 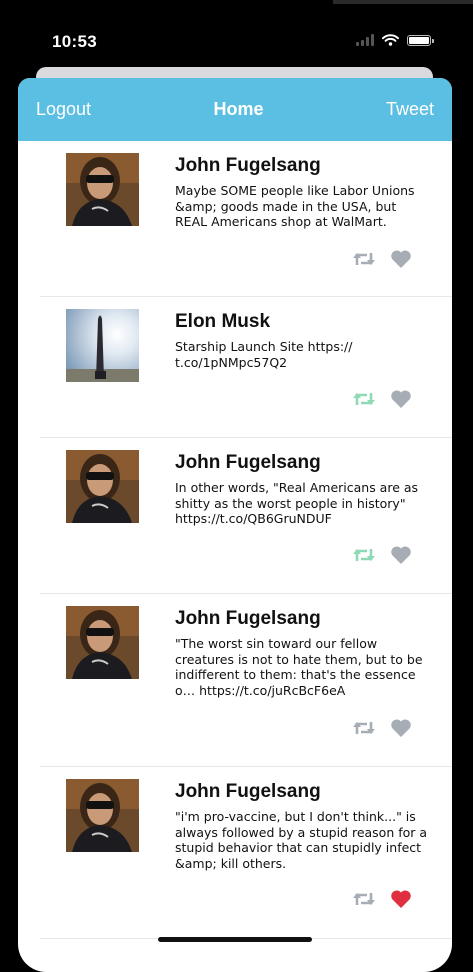 I want to click on tweet-button: Tweet, so click(x=410, y=109).